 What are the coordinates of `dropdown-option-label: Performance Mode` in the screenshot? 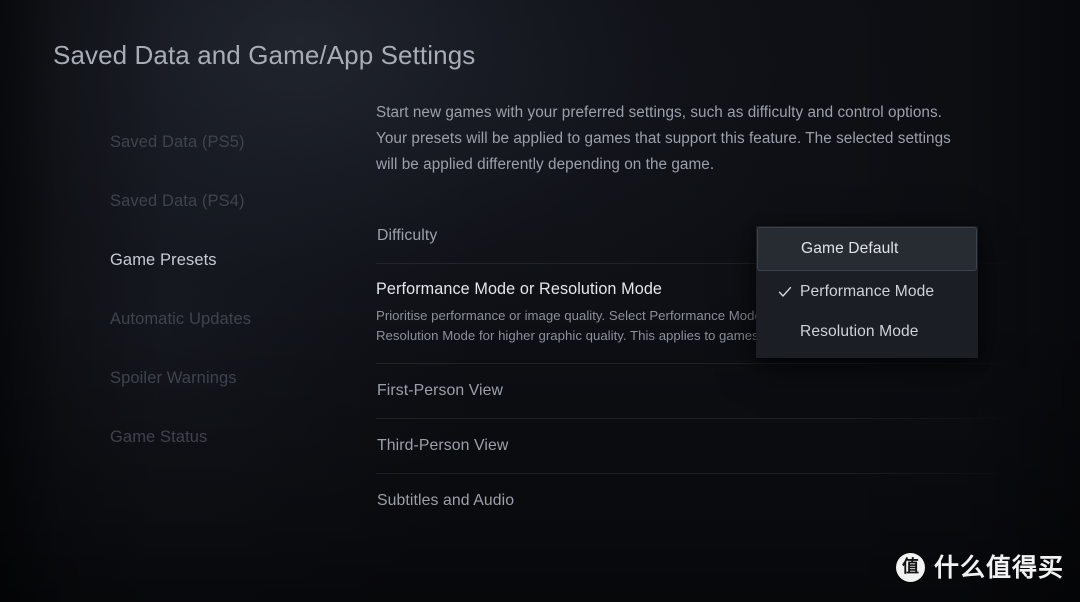 It's located at (867, 291).